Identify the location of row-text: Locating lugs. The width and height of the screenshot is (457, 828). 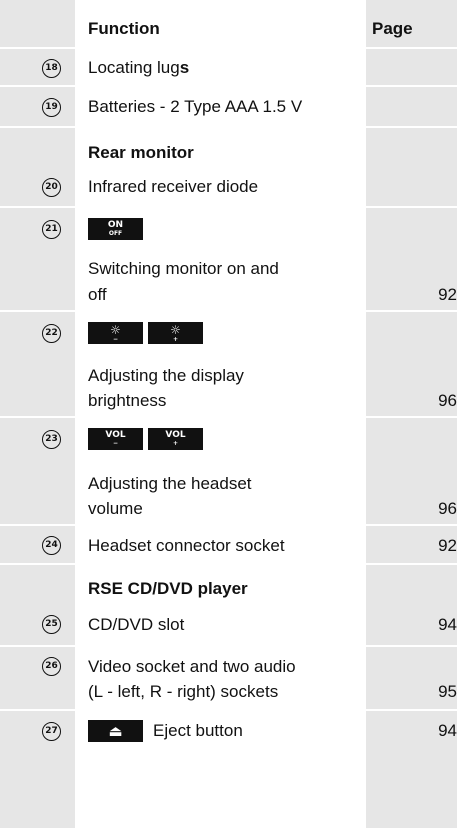
(139, 67).